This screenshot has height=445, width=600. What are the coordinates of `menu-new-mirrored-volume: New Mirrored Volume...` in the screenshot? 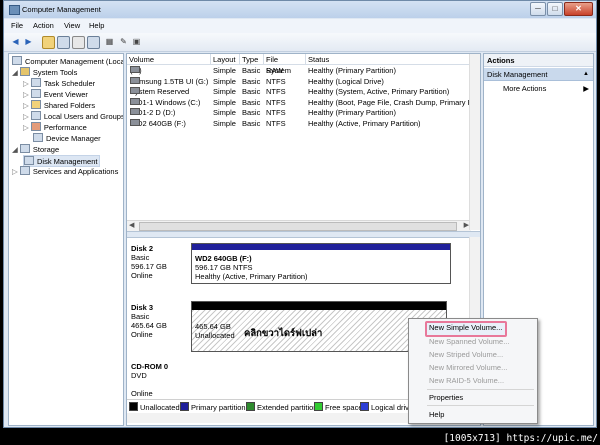 It's located at (468, 367).